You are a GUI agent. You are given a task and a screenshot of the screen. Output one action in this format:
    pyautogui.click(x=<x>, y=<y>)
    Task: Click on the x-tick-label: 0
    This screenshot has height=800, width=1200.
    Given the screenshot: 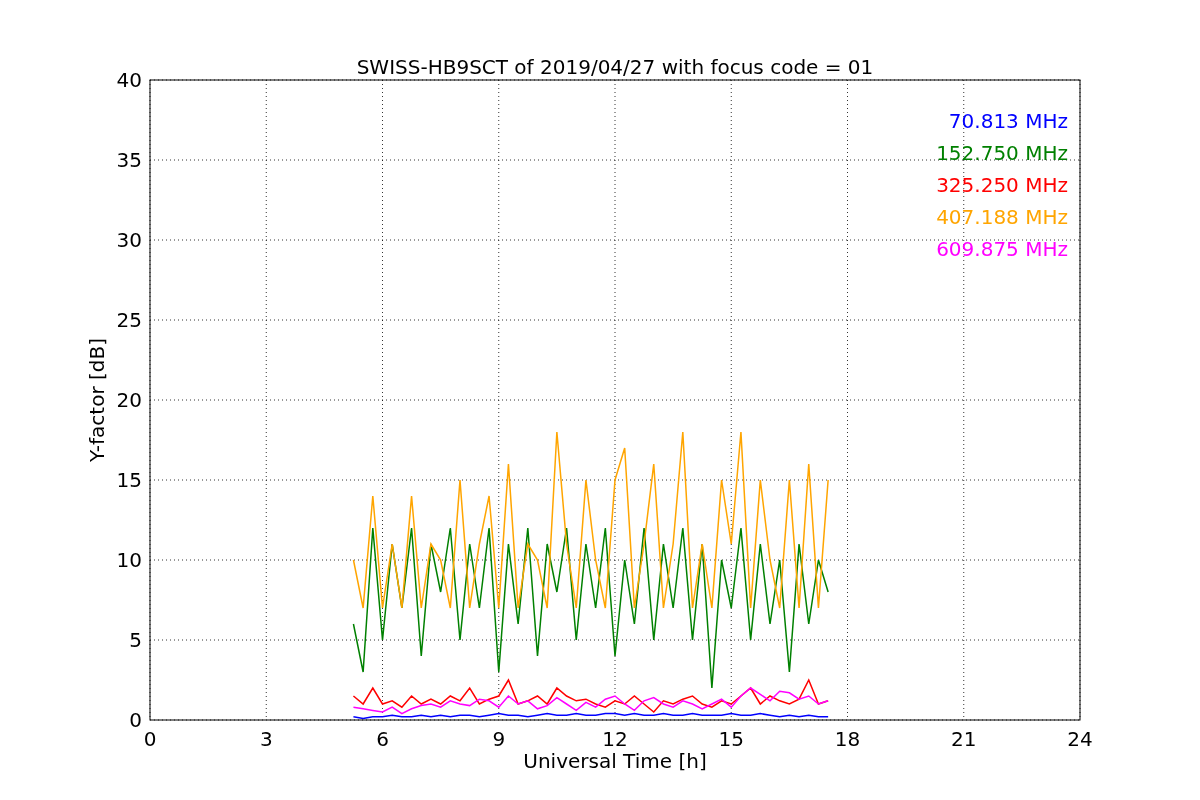 What is the action you would take?
    pyautogui.click(x=150, y=739)
    